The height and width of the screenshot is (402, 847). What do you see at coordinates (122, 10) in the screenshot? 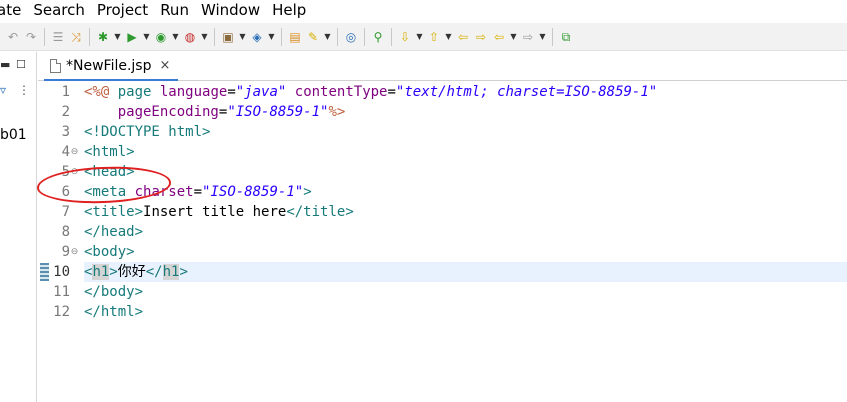
I see `menu-project: Project` at bounding box center [122, 10].